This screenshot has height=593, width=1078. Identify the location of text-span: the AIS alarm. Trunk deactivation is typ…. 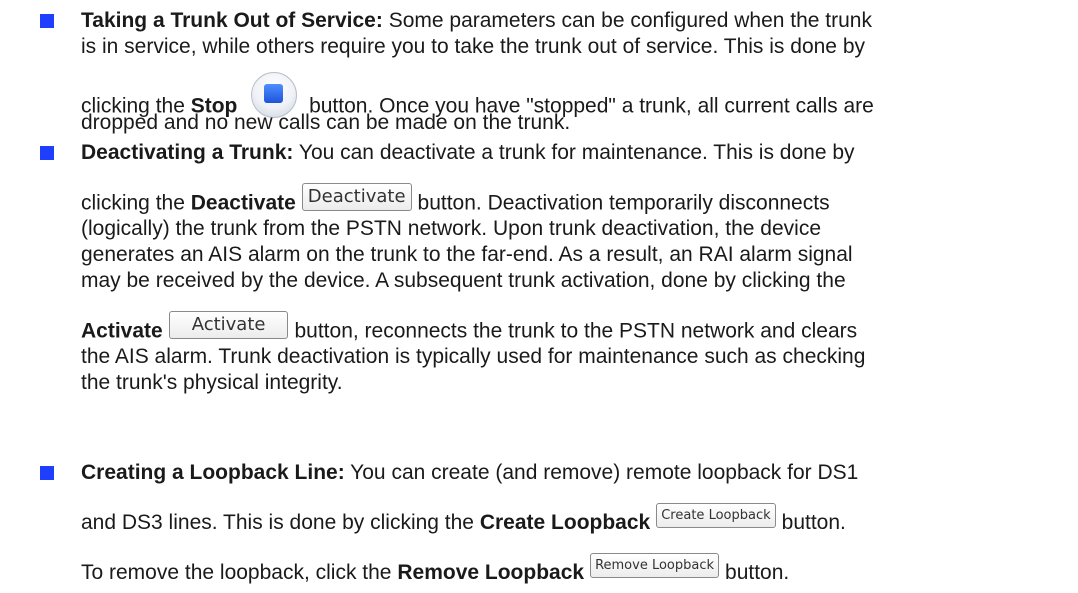
(473, 356).